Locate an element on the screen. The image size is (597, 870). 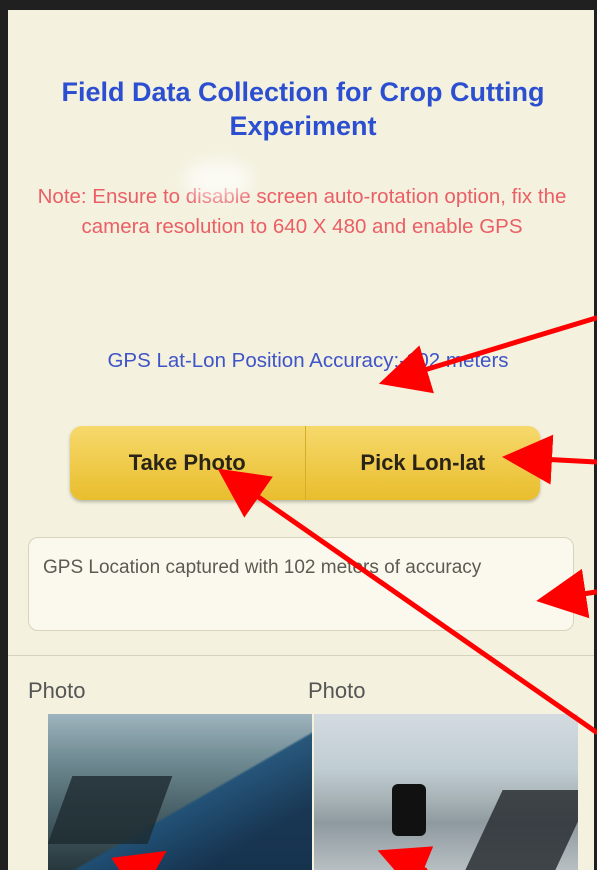
photo-label-left: Photo is located at coordinates (57, 690).